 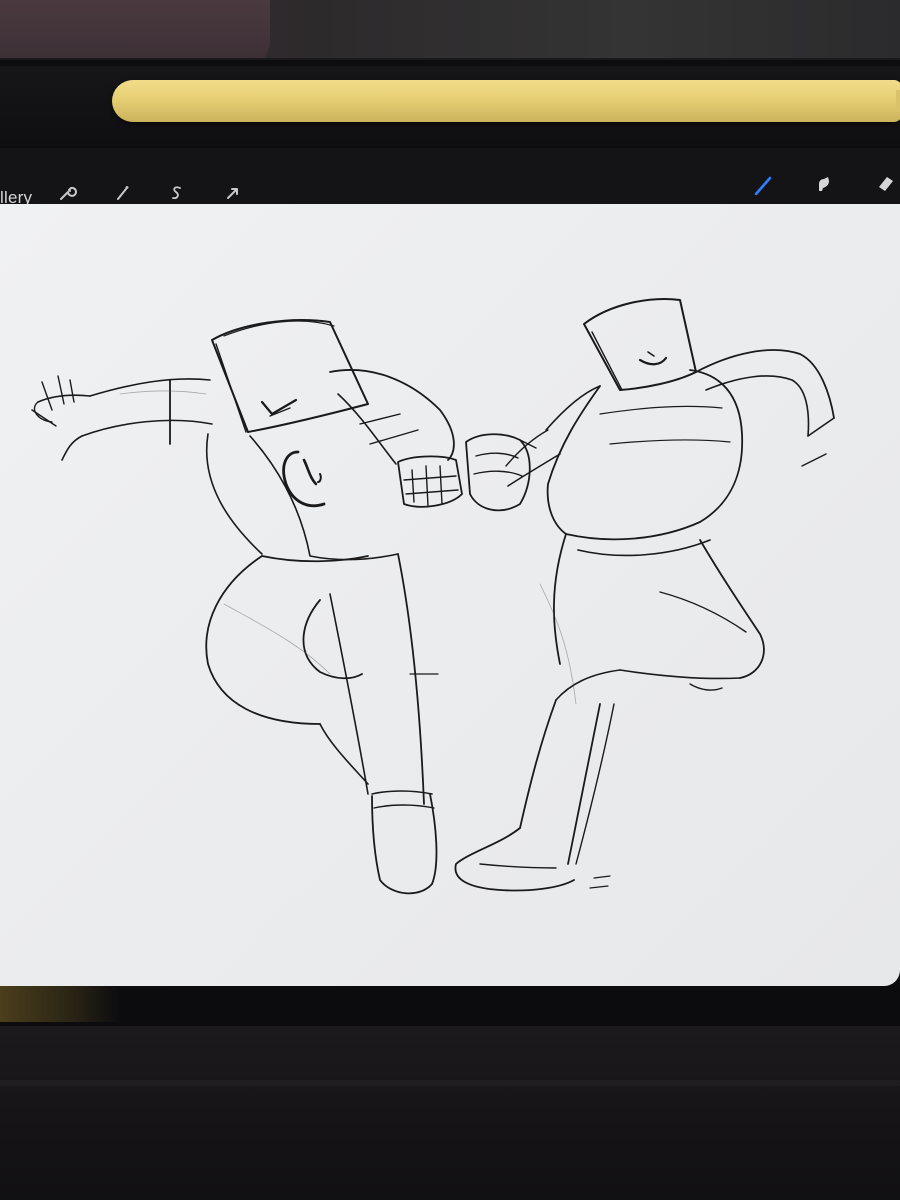 What do you see at coordinates (898, 101) in the screenshot?
I see `stylus-tip` at bounding box center [898, 101].